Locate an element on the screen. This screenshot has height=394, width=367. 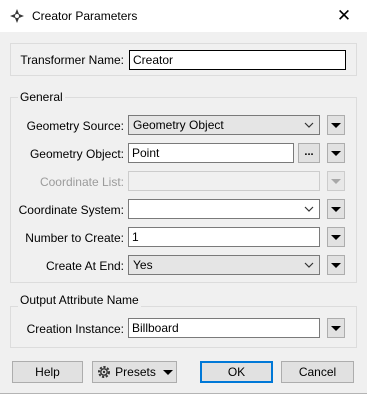
help-button-label: Help is located at coordinates (47, 372).